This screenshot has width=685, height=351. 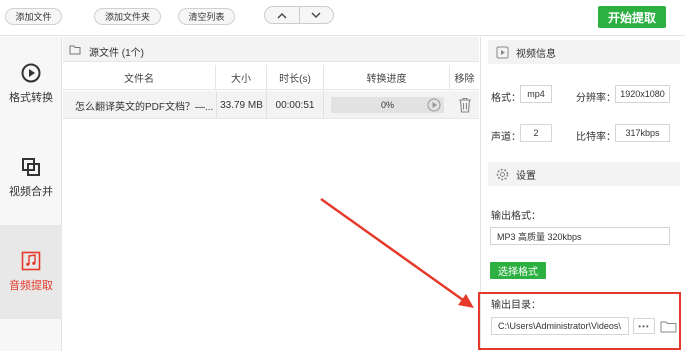 I want to click on clear-list-button: 清空列表, so click(x=206, y=16).